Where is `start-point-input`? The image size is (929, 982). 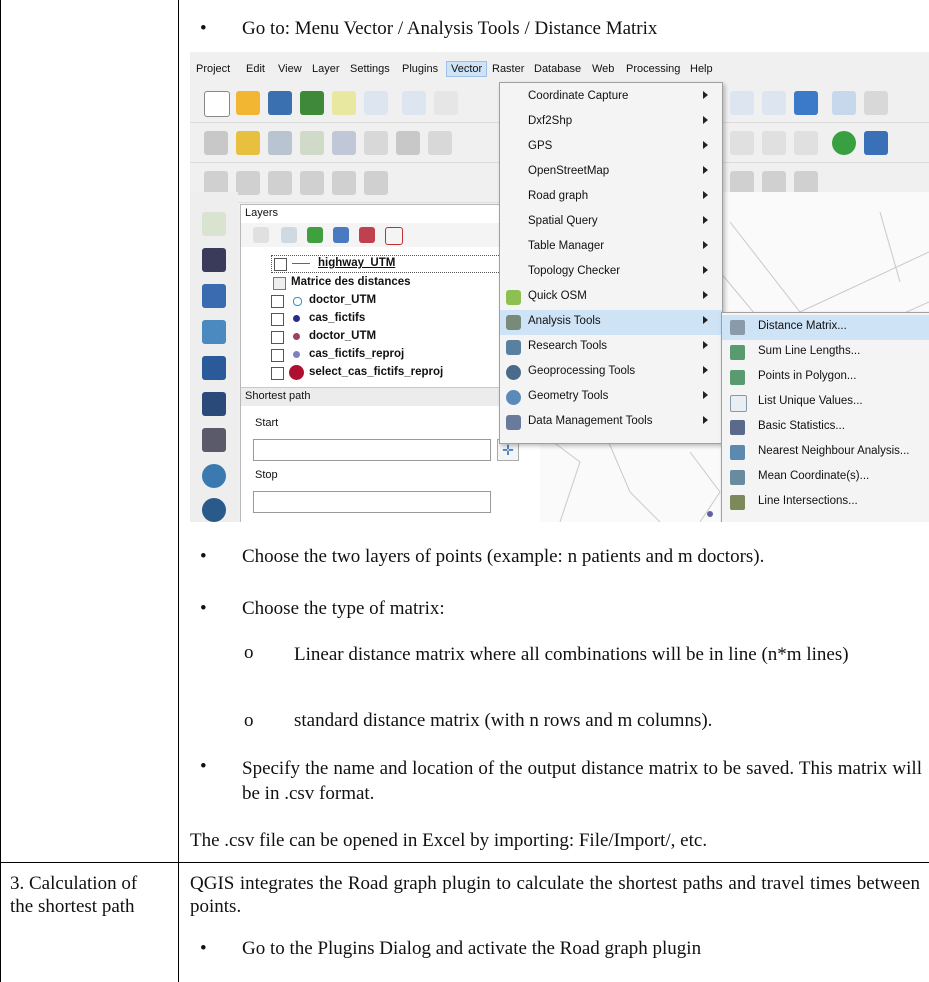 start-point-input is located at coordinates (372, 450).